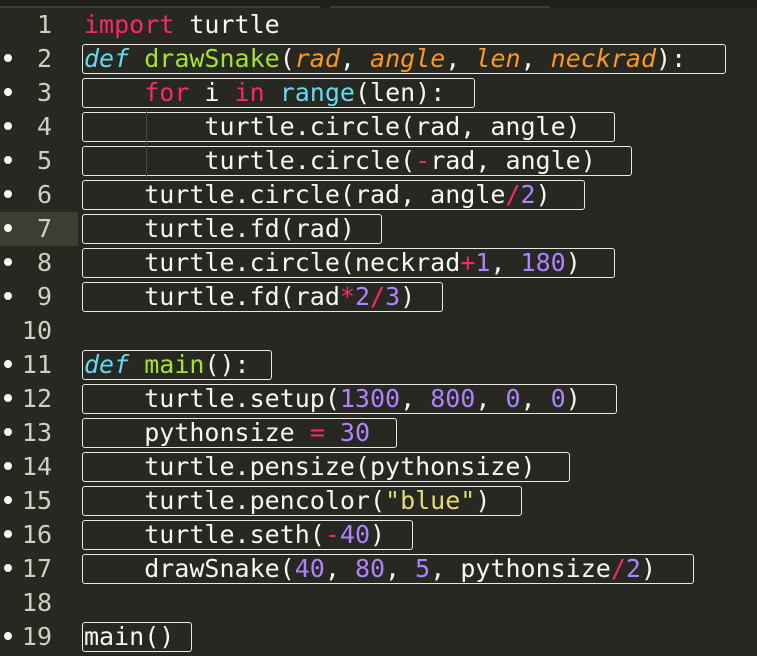 This screenshot has width=757, height=656. I want to click on tab-edge-left, so click(160, 4).